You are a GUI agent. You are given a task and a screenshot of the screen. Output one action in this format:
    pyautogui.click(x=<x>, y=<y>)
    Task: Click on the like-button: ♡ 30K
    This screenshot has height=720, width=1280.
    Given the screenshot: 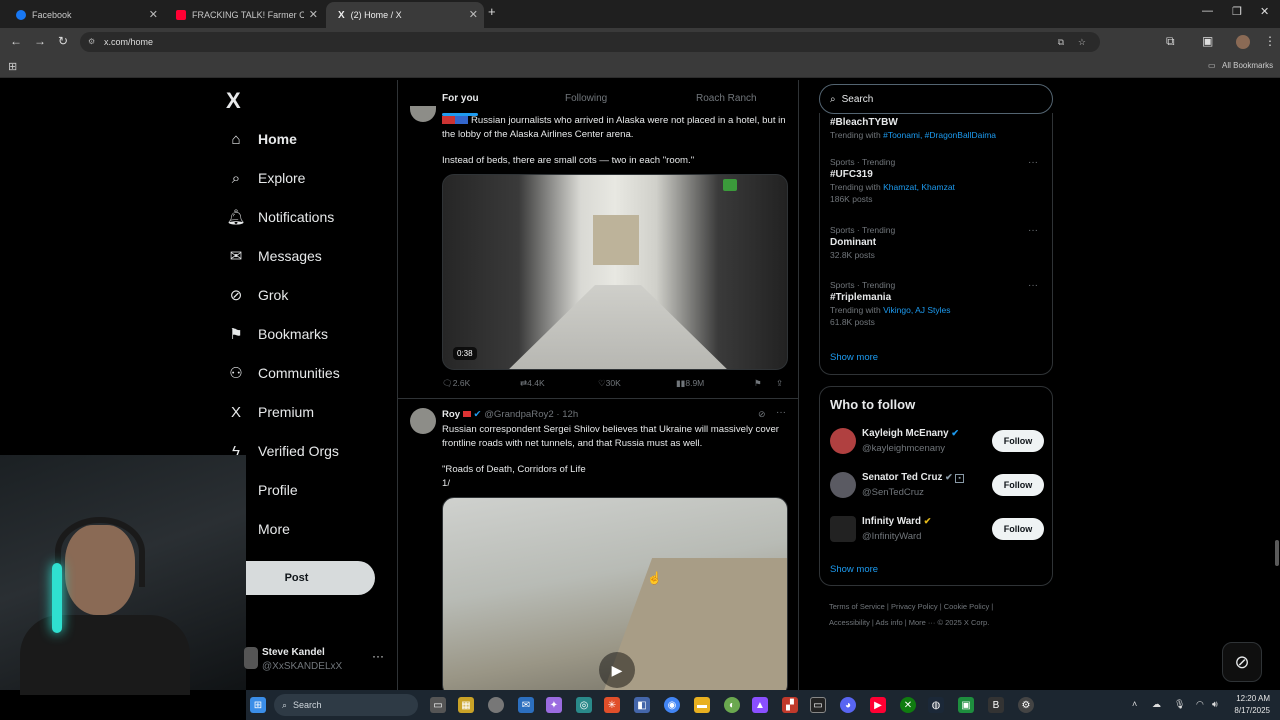 What is the action you would take?
    pyautogui.click(x=609, y=383)
    